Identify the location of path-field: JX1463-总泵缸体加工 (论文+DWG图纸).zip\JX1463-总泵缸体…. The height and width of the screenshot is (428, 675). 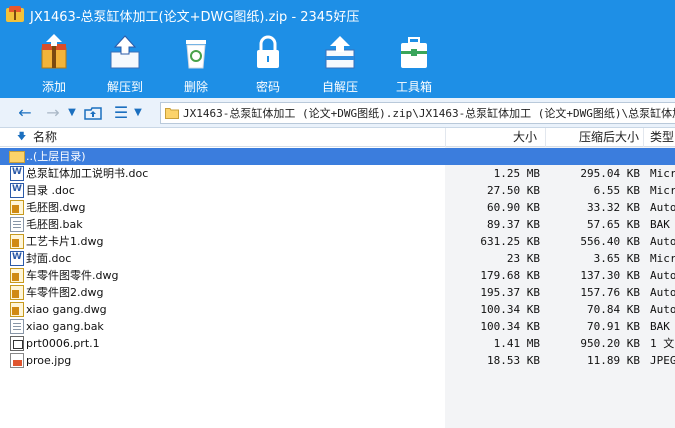
(417, 113).